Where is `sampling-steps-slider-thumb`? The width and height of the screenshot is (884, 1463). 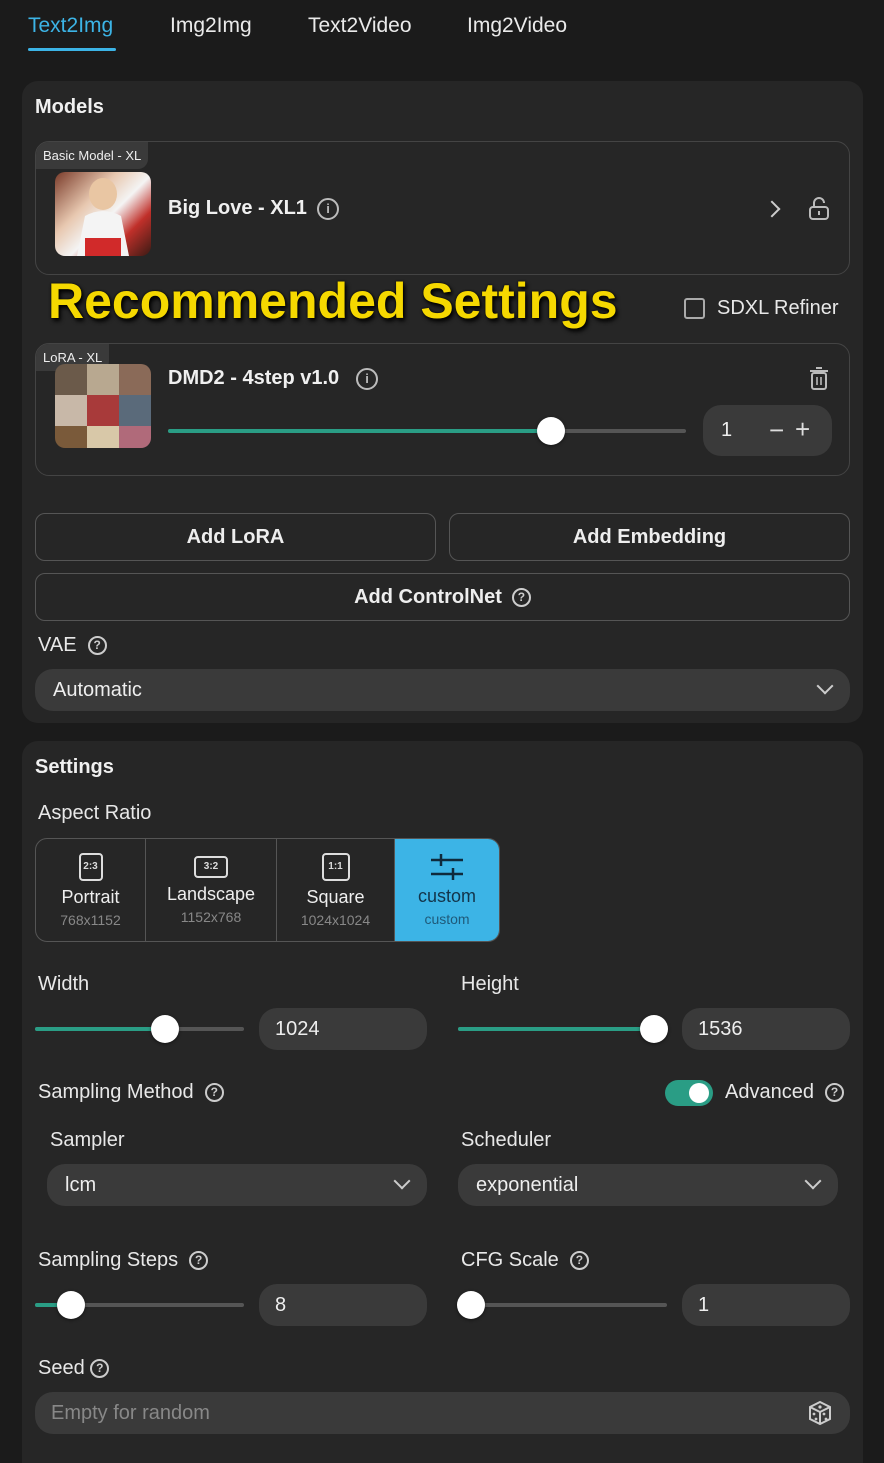
sampling-steps-slider-thumb is located at coordinates (70, 1305).